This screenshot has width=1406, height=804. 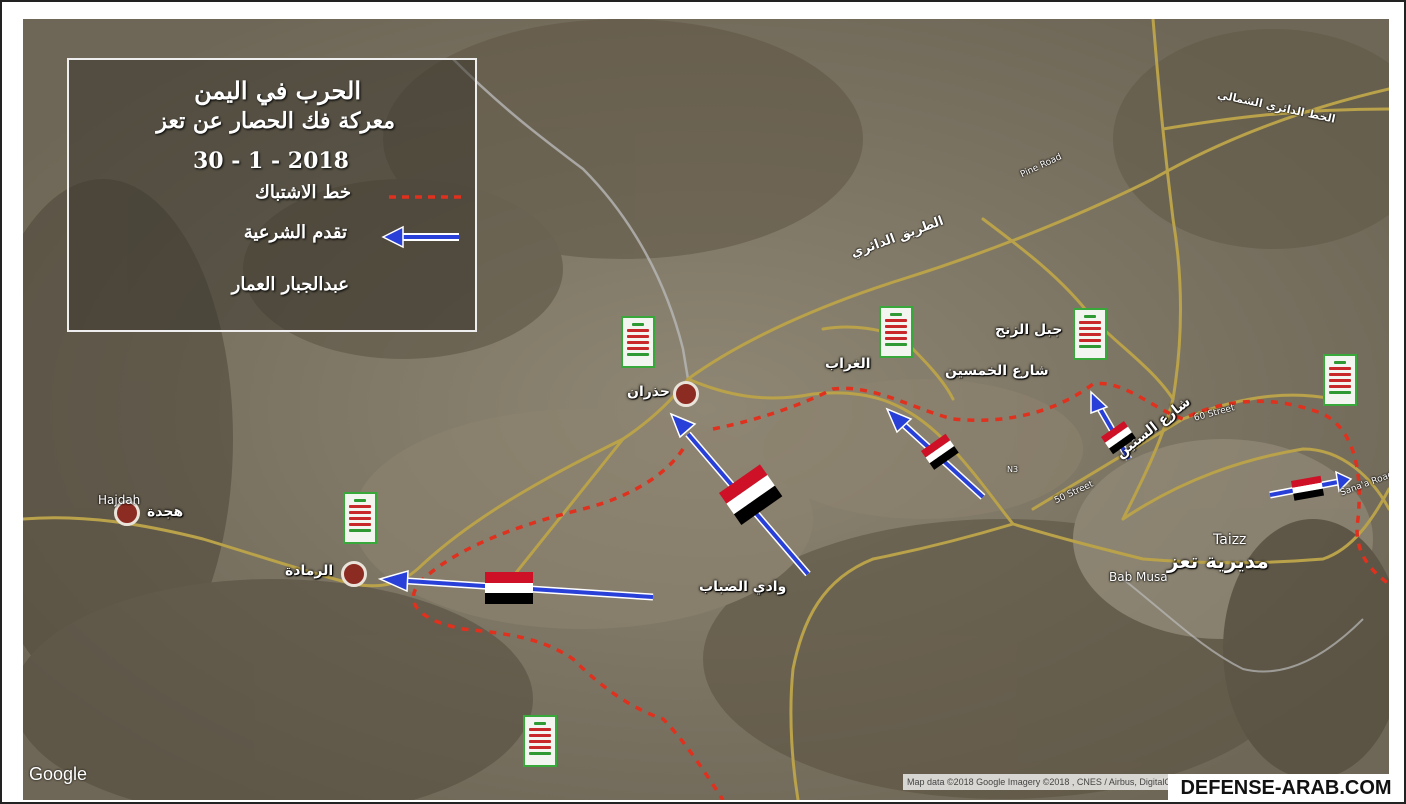 What do you see at coordinates (848, 364) in the screenshot?
I see `place-ghurab: الغراب` at bounding box center [848, 364].